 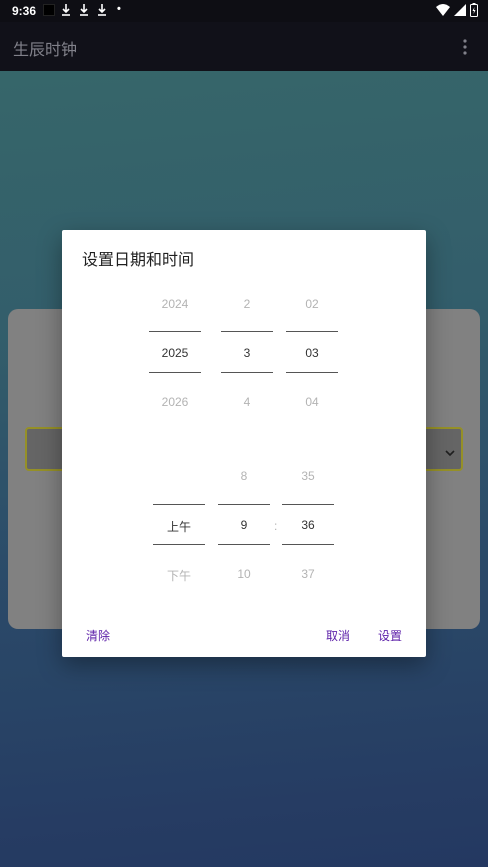 What do you see at coordinates (244, 525) in the screenshot?
I see `hour-current: 9` at bounding box center [244, 525].